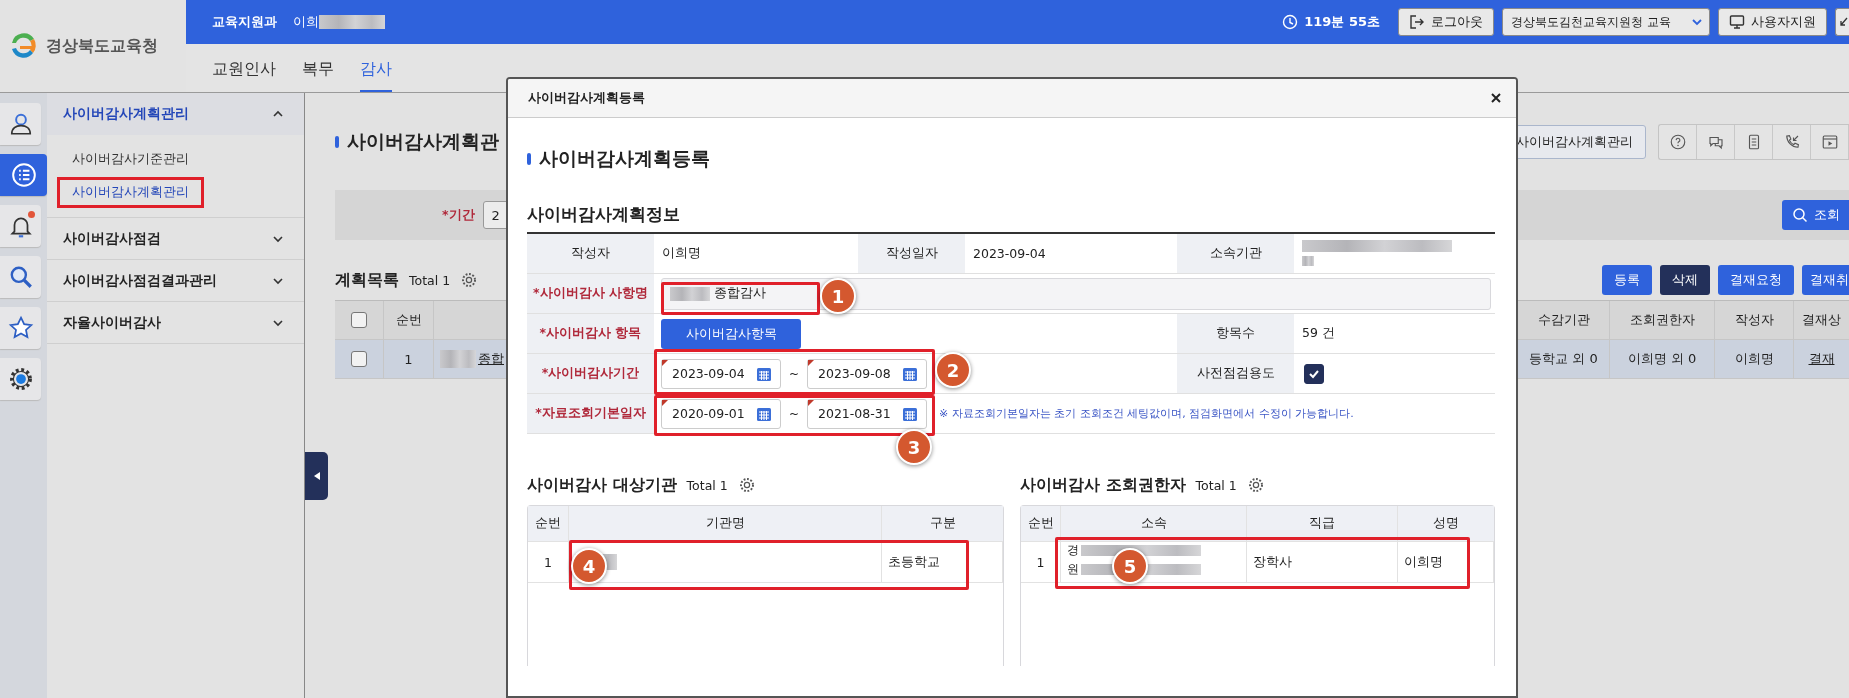 The height and width of the screenshot is (698, 1849). Describe the element at coordinates (942, 562) in the screenshot. I see `table-cell: 초등학교` at that location.